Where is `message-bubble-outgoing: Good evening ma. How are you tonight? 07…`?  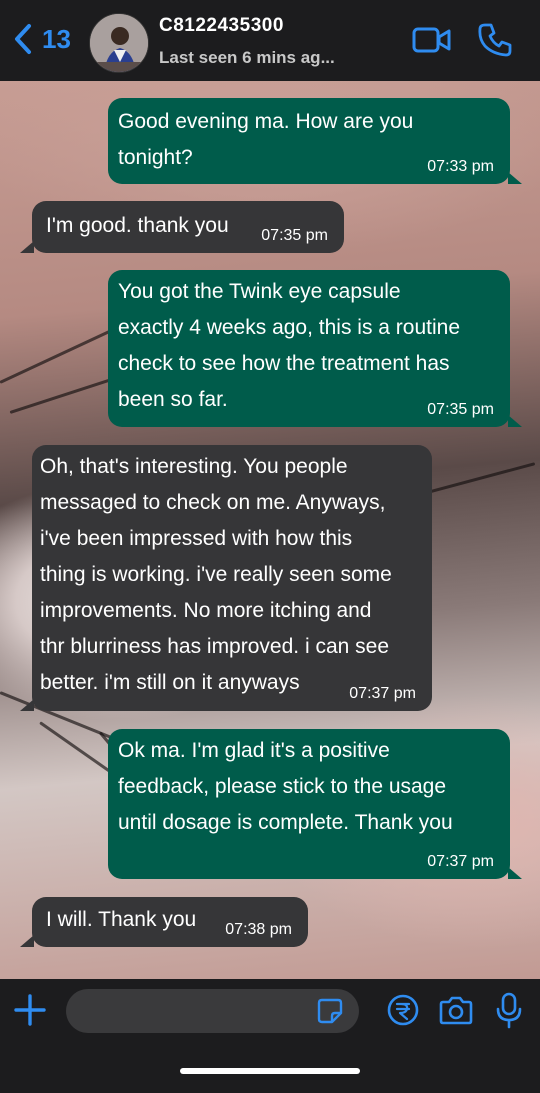 message-bubble-outgoing: Good evening ma. How are you tonight? 07… is located at coordinates (315, 141).